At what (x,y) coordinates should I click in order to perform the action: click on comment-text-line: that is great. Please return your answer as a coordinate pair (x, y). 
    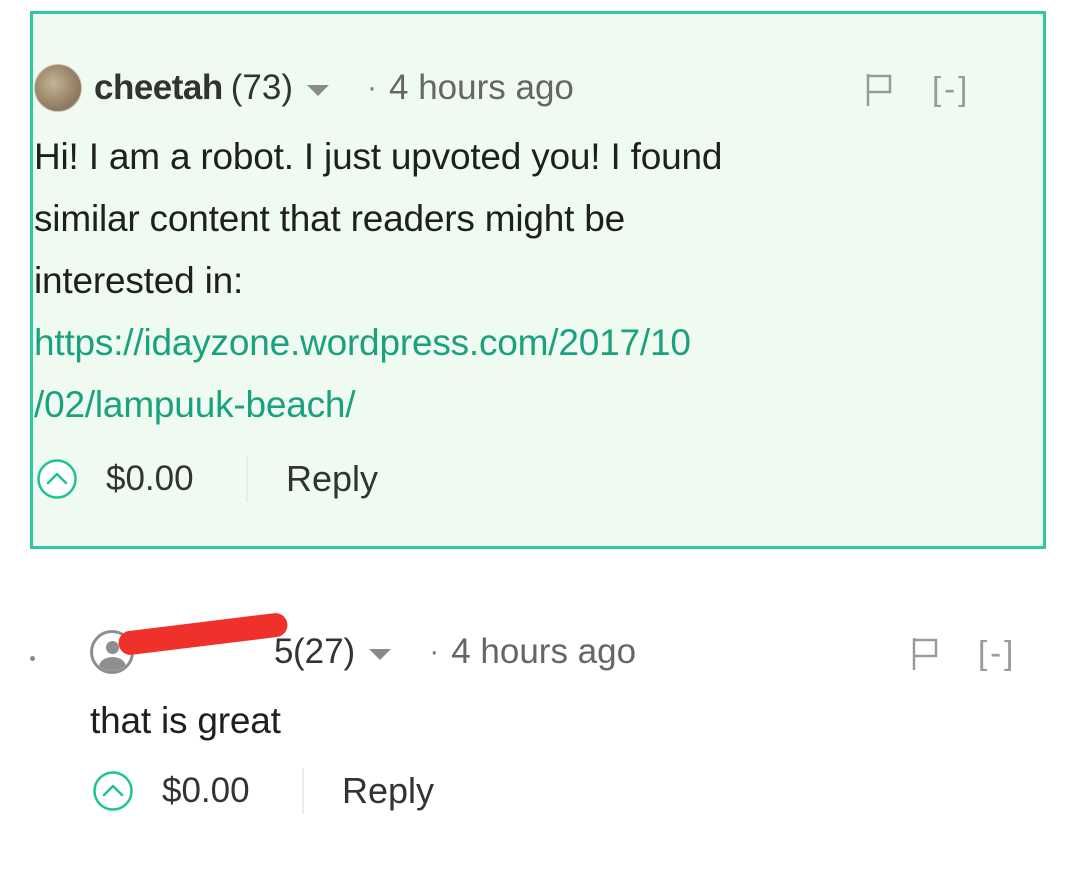
    Looking at the image, I should click on (185, 720).